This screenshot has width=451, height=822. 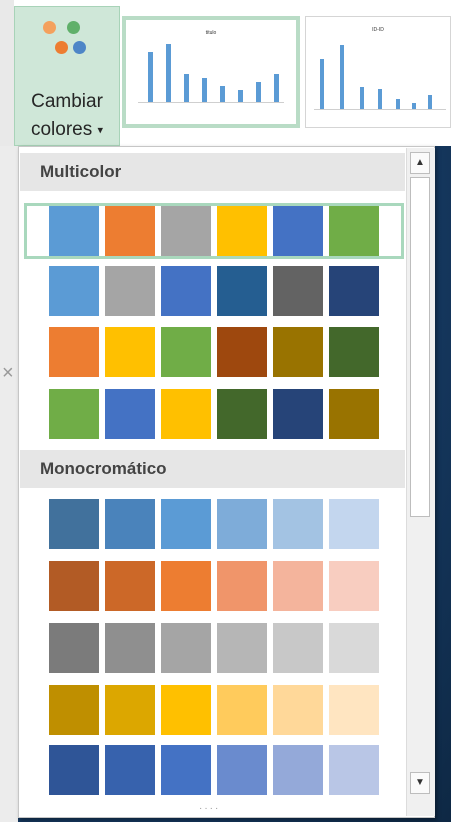 What do you see at coordinates (420, 347) in the screenshot?
I see `scroll-thumb` at bounding box center [420, 347].